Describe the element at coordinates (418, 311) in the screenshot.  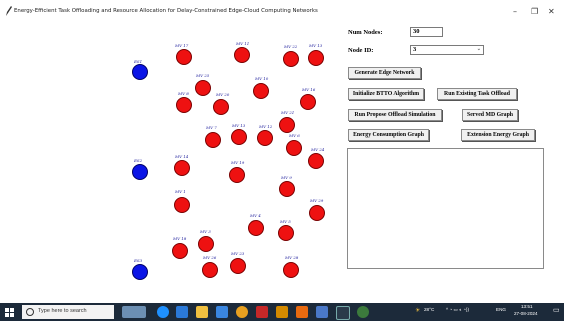
I see `weather-icon: ☀` at that location.